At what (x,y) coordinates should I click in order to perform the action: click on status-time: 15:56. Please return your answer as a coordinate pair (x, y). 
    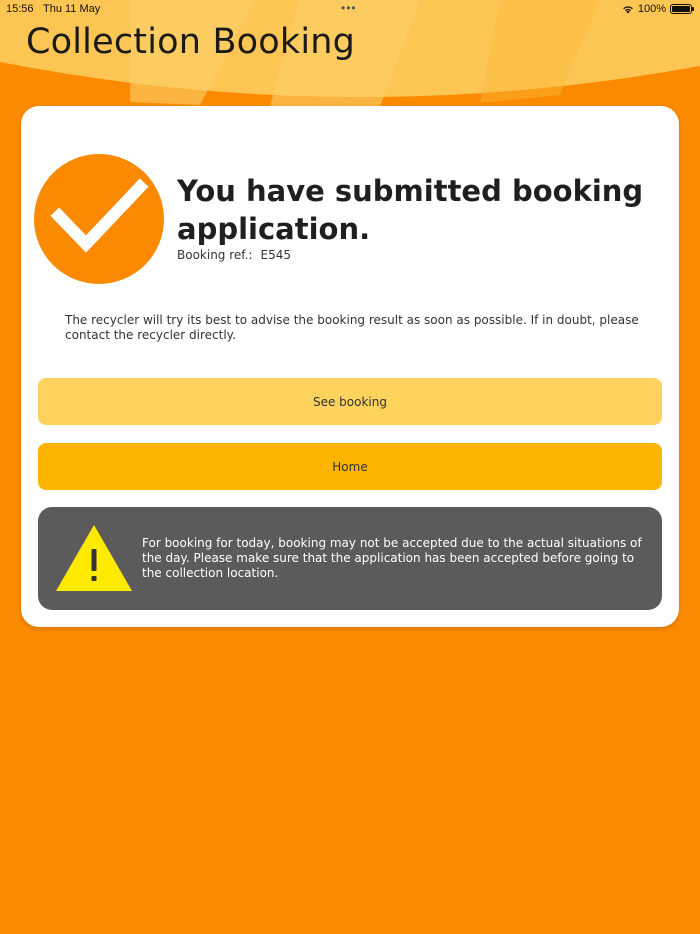
    Looking at the image, I should click on (20, 9).